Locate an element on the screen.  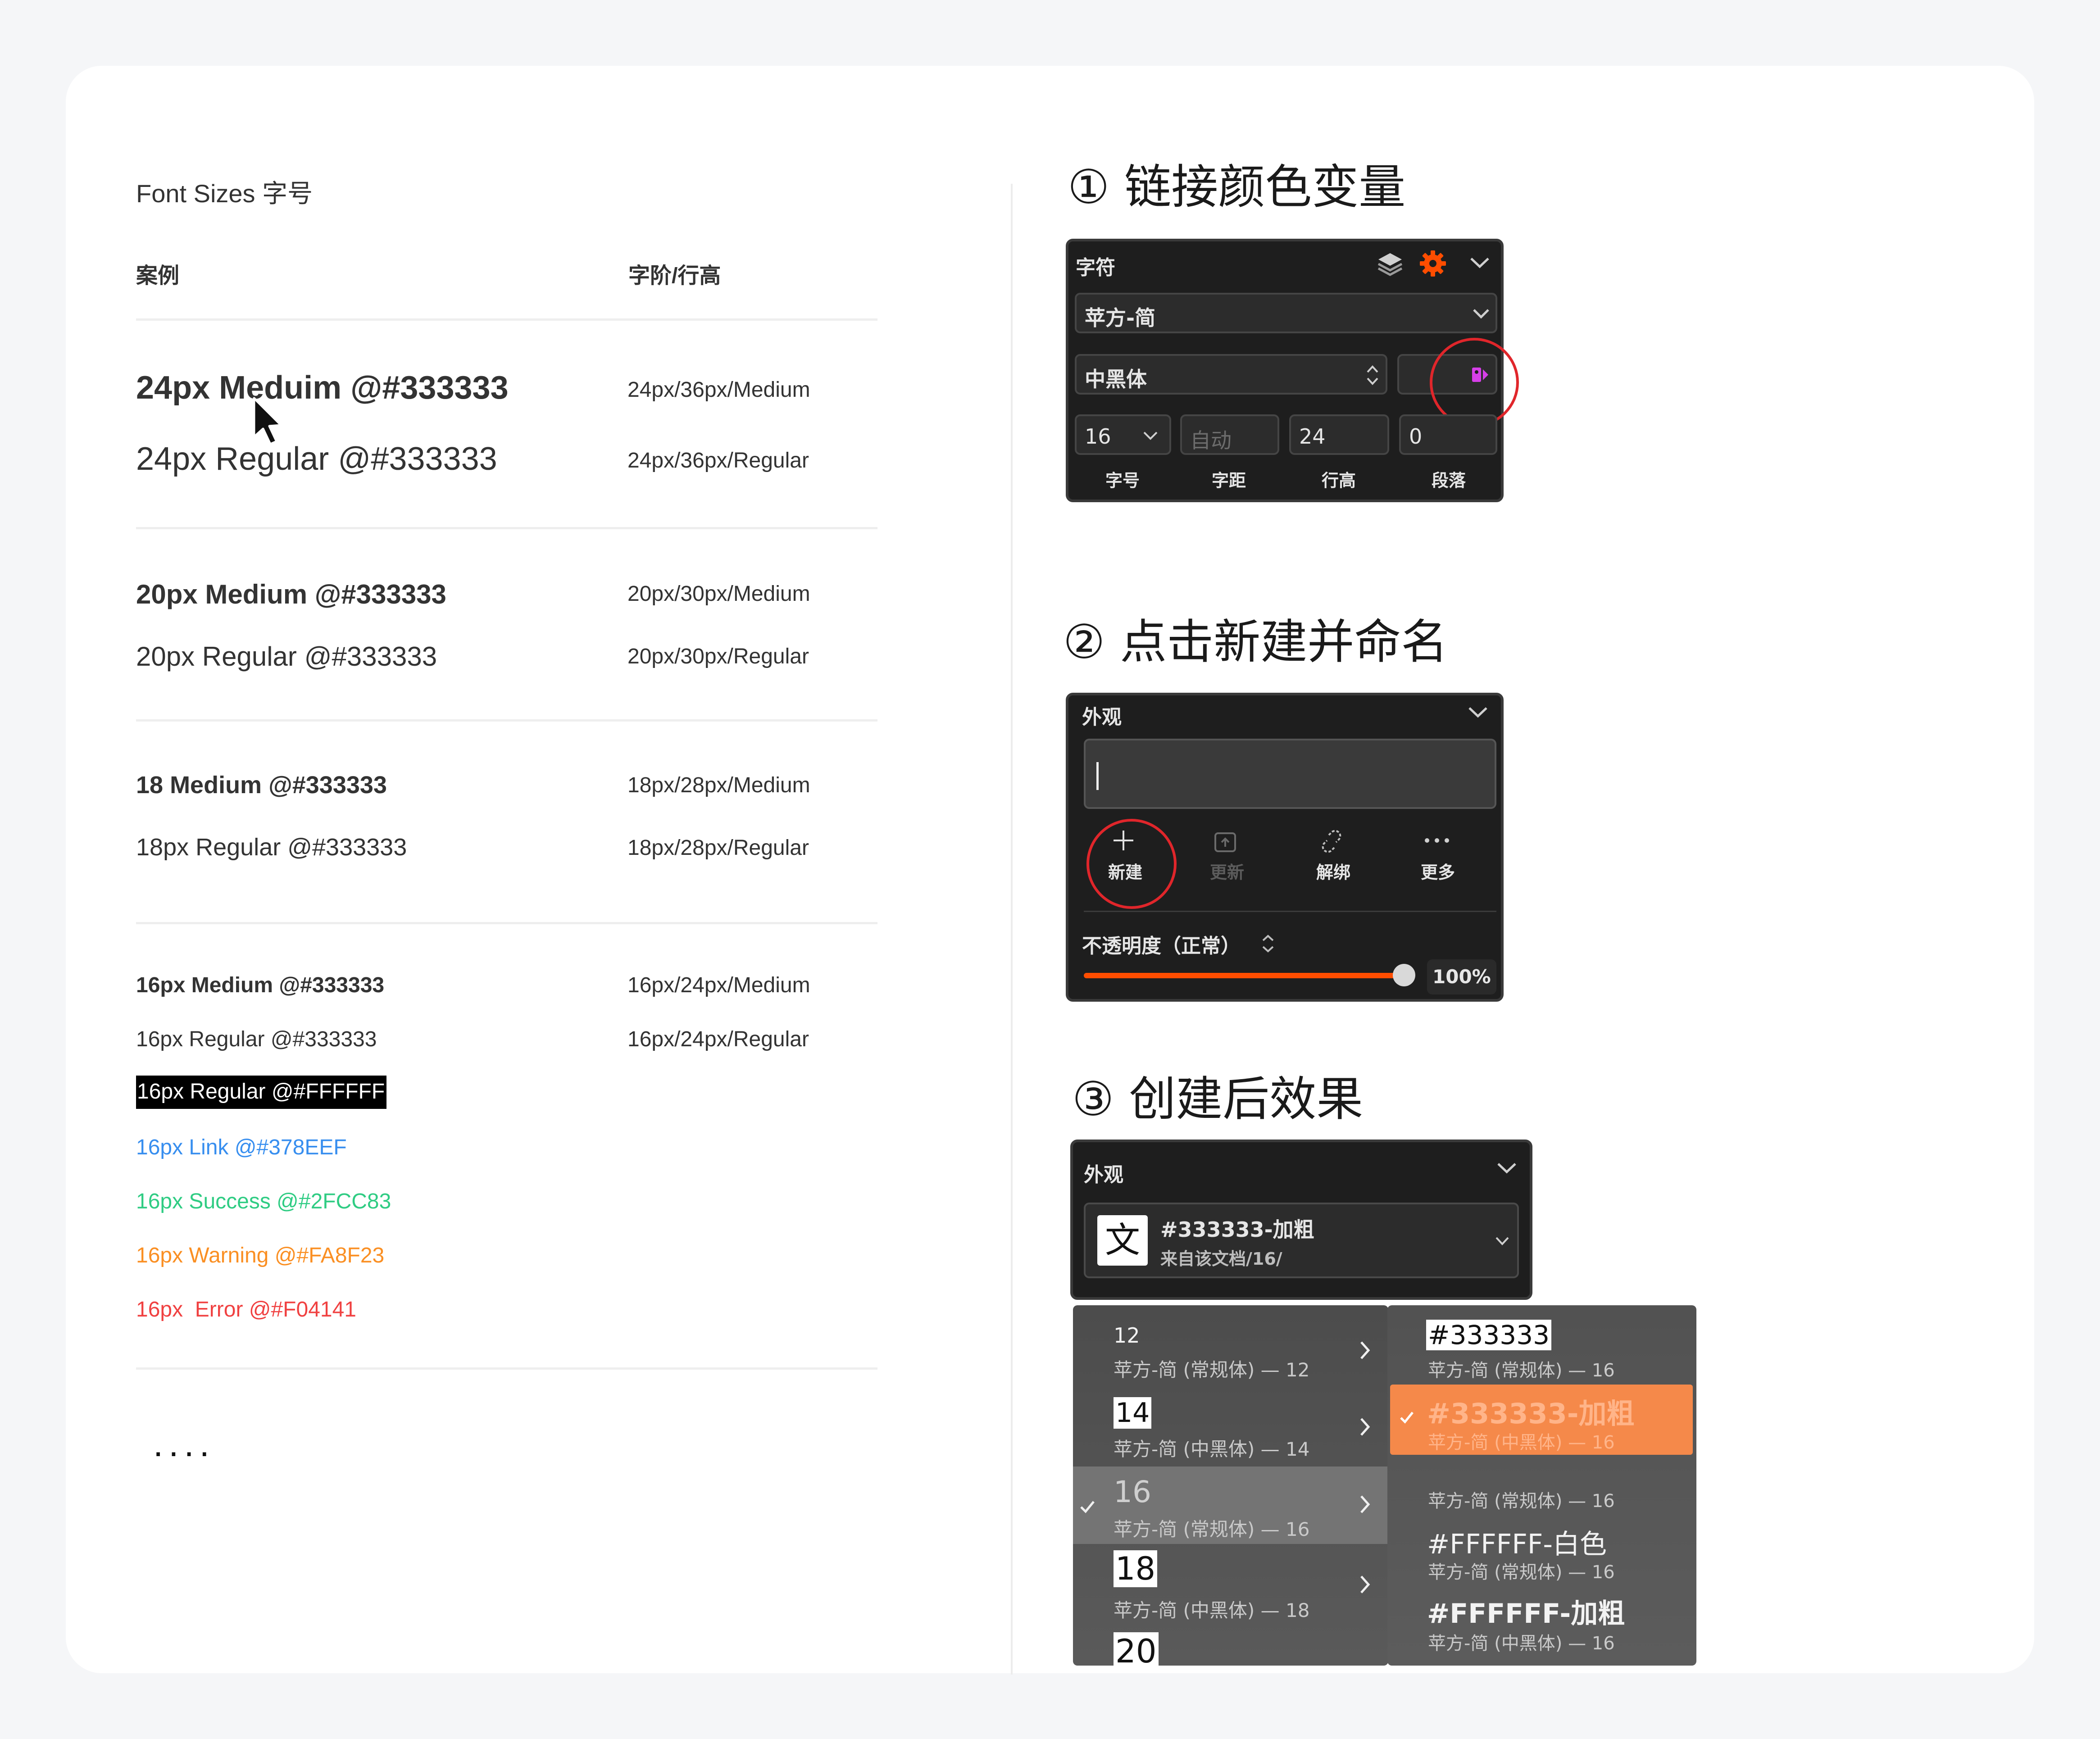
step-1-title: ① 链接颜色变量 is located at coordinates (1237, 187).